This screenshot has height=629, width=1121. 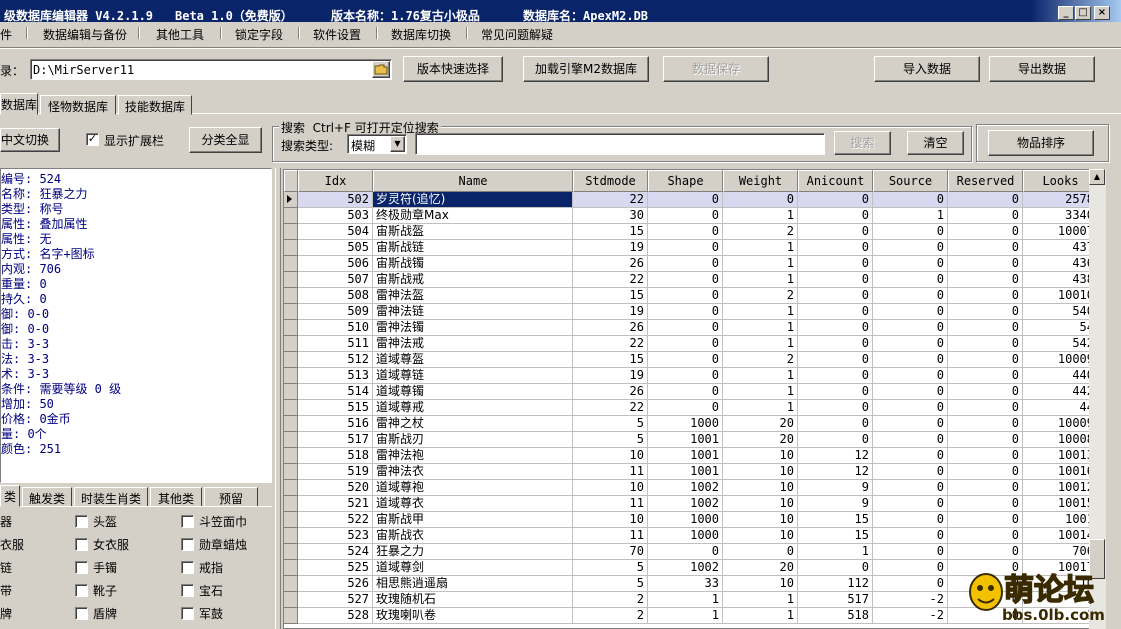 What do you see at coordinates (6, 34) in the screenshot?
I see `menu-file: 件` at bounding box center [6, 34].